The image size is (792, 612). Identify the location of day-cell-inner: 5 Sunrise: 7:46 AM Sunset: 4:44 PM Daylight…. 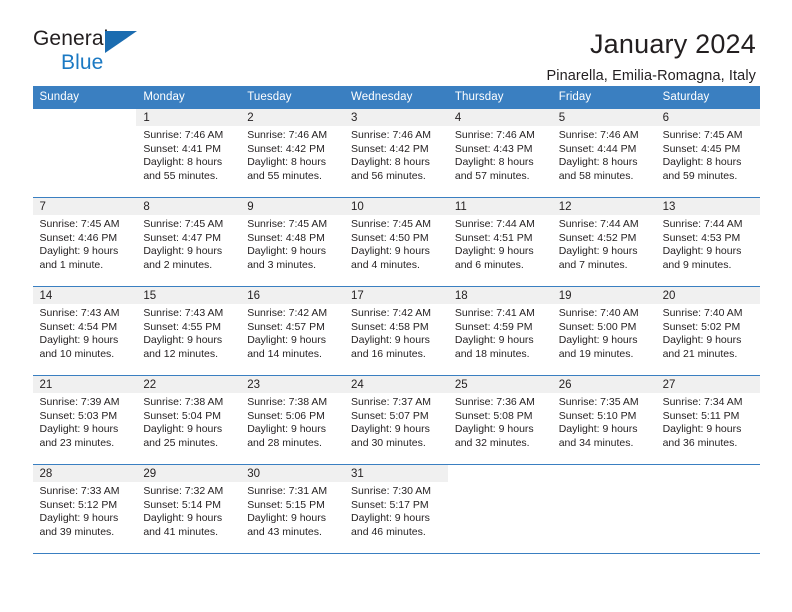
(603, 153).